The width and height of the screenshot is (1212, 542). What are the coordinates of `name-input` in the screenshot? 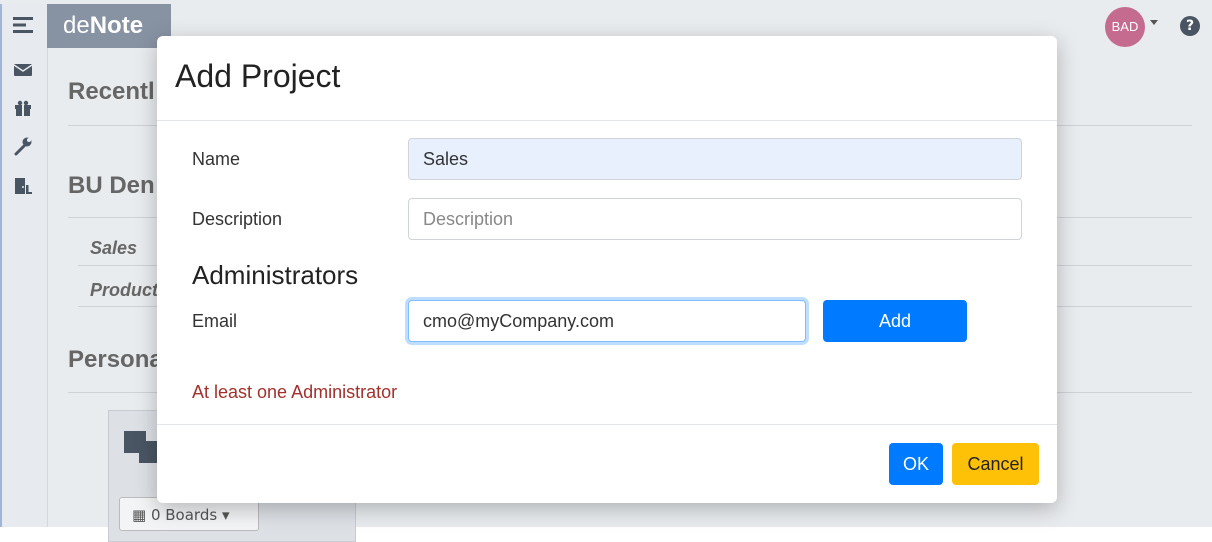 It's located at (715, 159).